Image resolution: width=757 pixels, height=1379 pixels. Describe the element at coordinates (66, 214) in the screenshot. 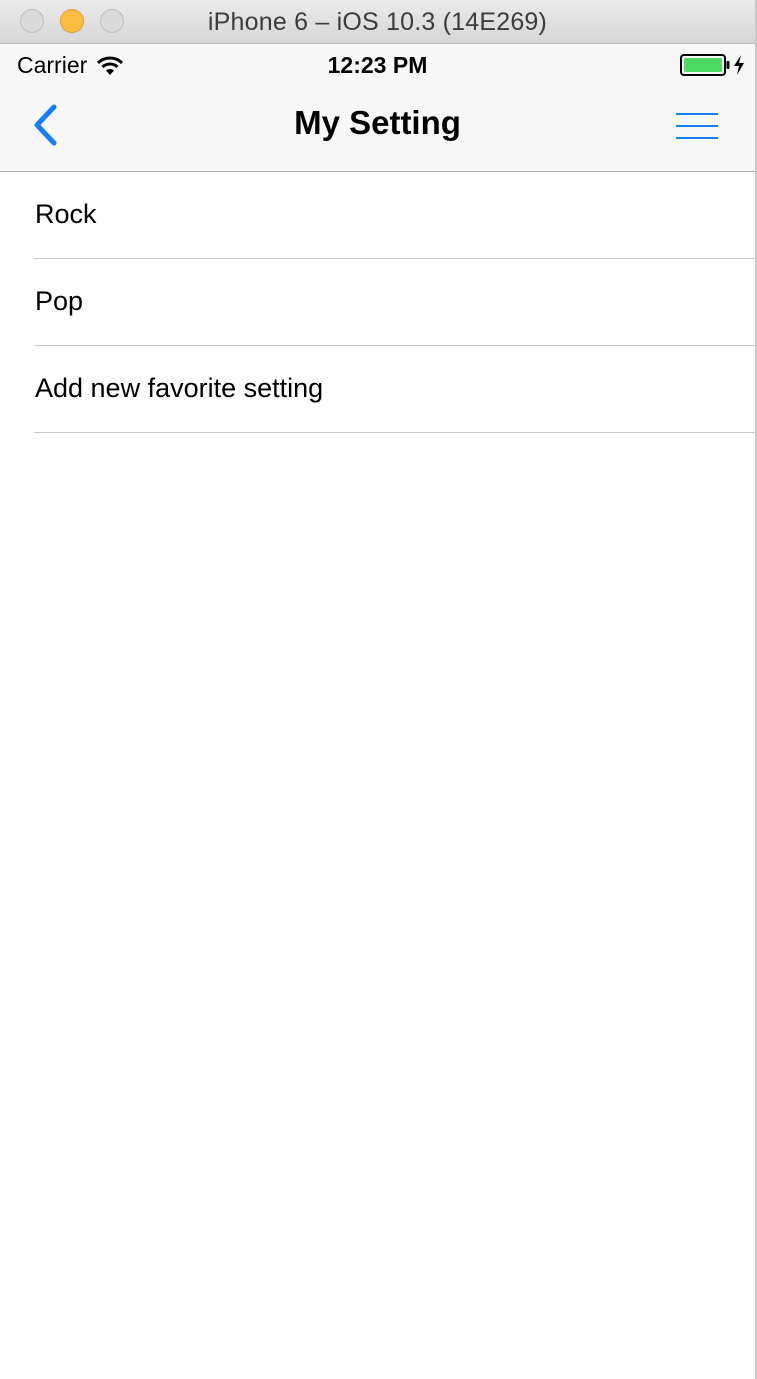

I see `table-row-label: Rock` at that location.